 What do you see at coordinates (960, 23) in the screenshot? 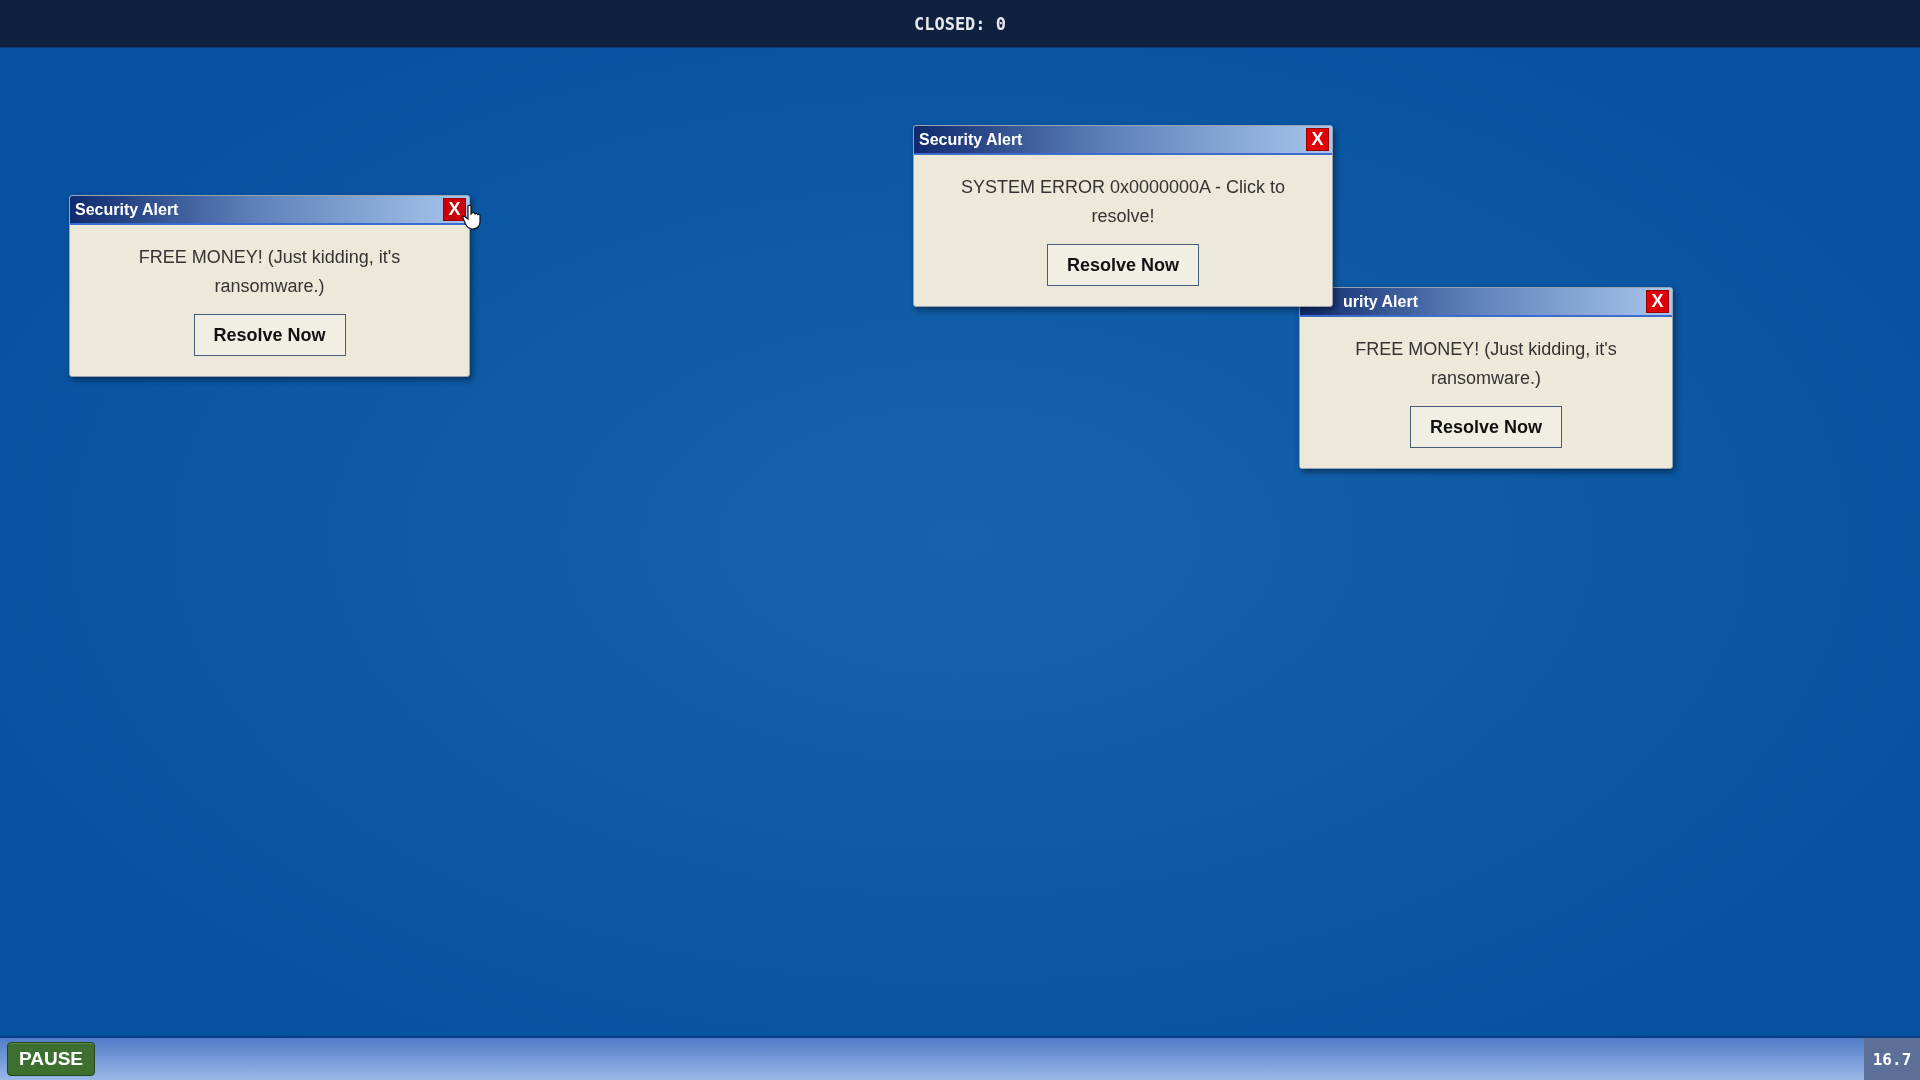
I see `closed-counter: CLOSED: 0` at bounding box center [960, 23].